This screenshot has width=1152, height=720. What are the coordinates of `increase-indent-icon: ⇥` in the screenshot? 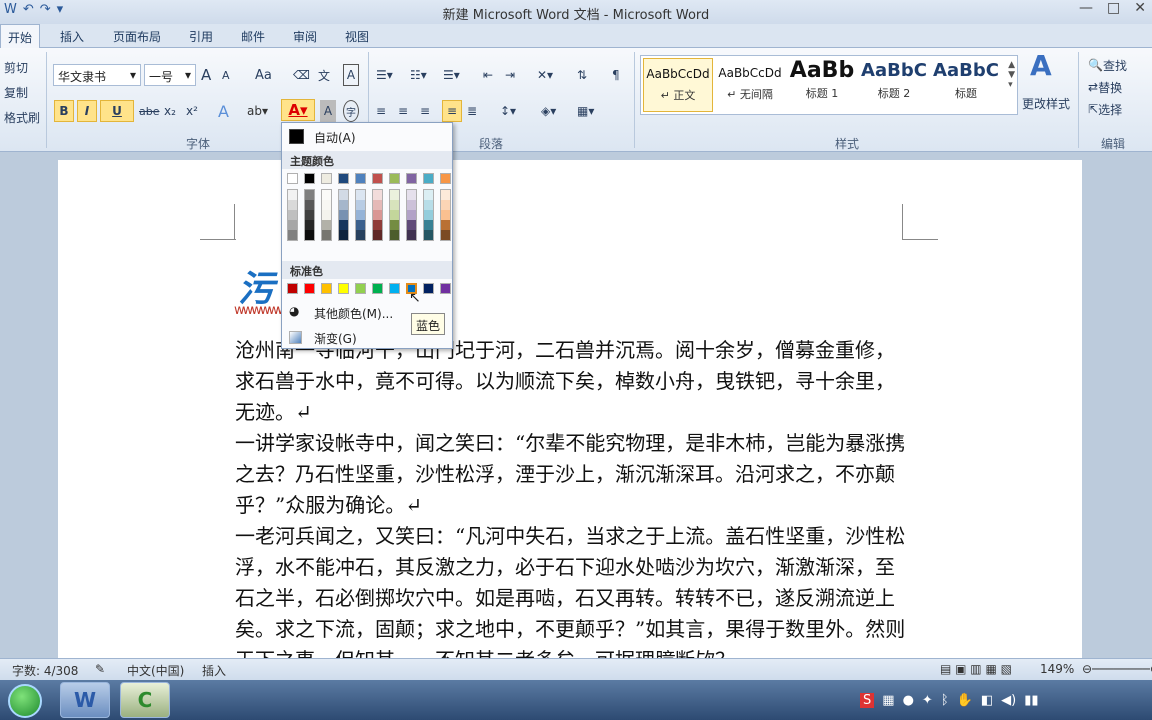 It's located at (510, 75).